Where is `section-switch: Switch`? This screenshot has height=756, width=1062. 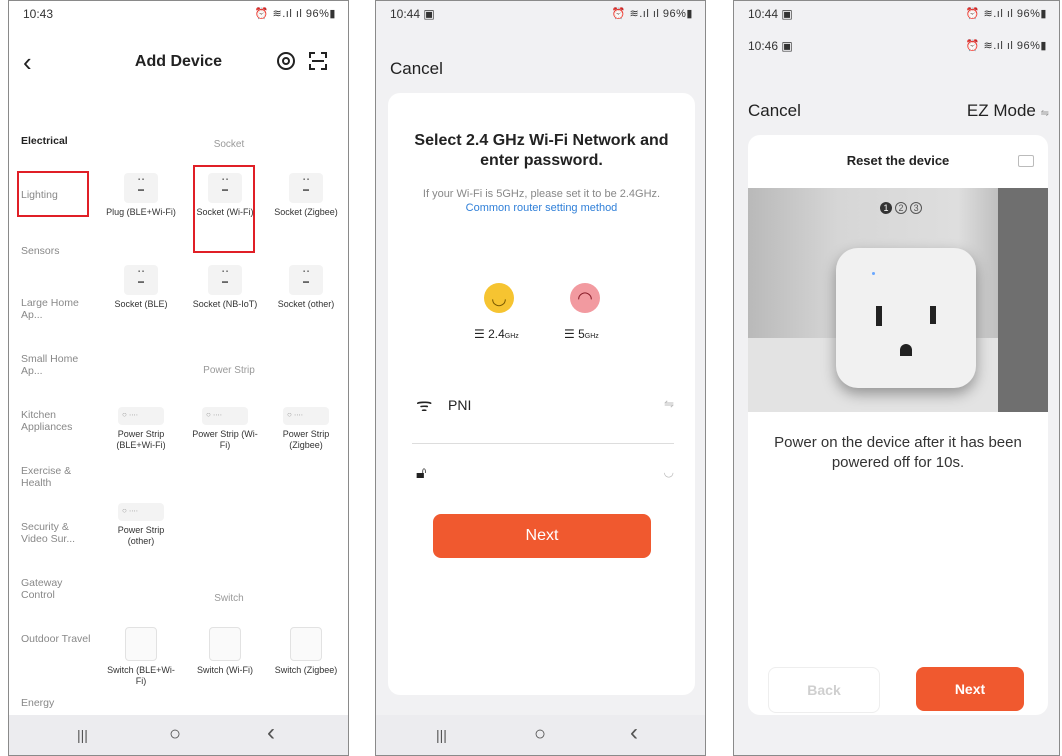 section-switch: Switch is located at coordinates (229, 598).